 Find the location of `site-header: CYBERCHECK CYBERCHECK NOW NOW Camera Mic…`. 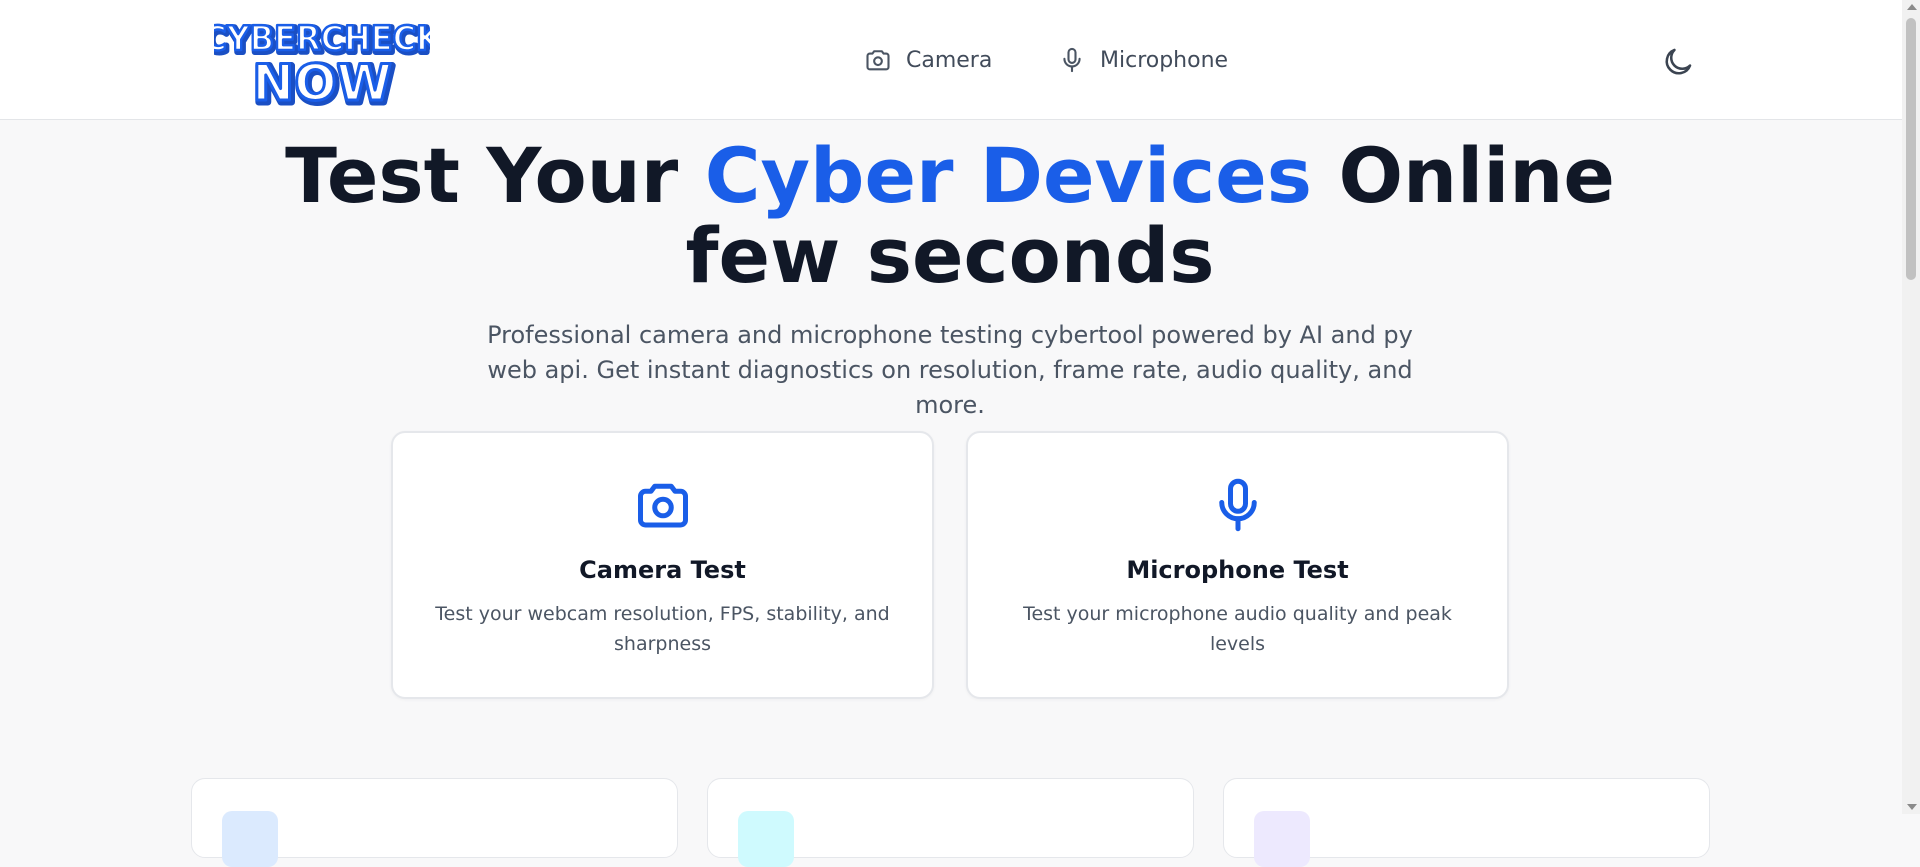

site-header: CYBERCHECK CYBERCHECK NOW NOW Camera Mic… is located at coordinates (951, 60).